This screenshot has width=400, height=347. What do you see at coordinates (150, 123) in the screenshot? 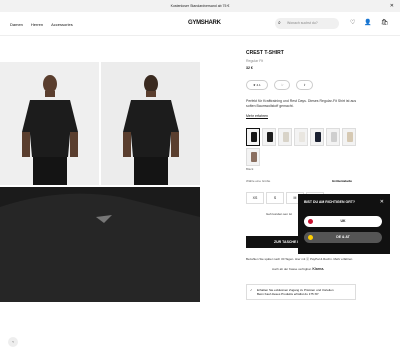
I see `product-image-back` at bounding box center [150, 123].